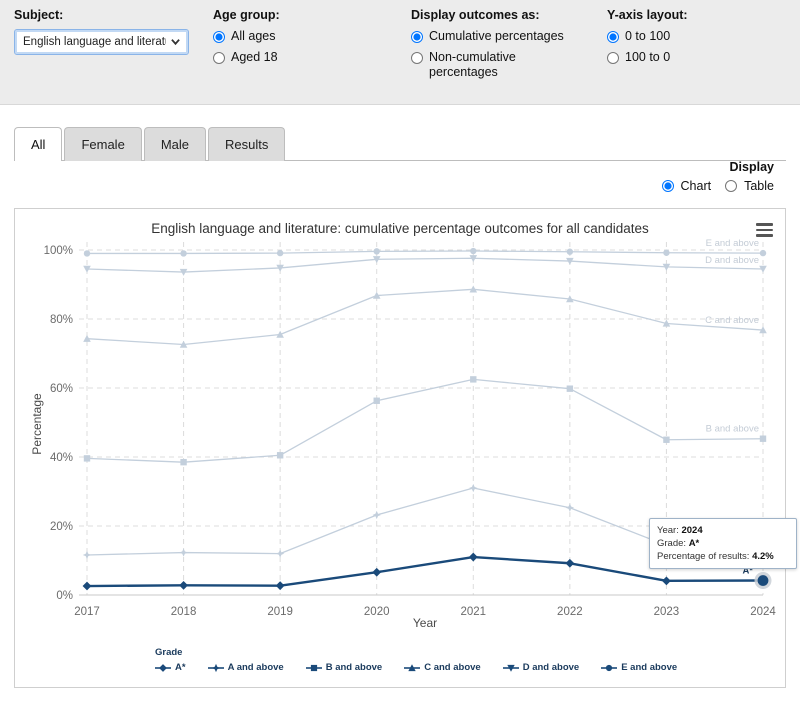 This screenshot has height=704, width=800. Describe the element at coordinates (672, 543) in the screenshot. I see `tooltip-grade-label: Grade:` at that location.